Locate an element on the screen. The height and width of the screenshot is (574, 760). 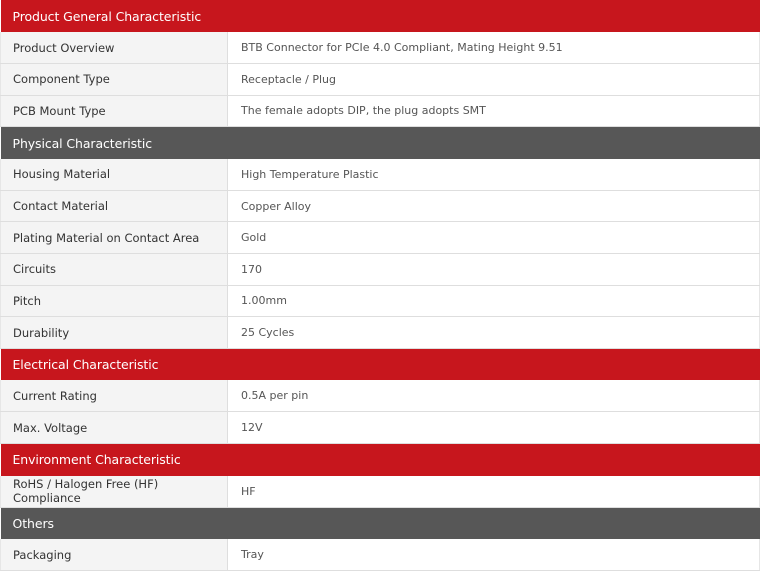
row-label: Pitch is located at coordinates (114, 301).